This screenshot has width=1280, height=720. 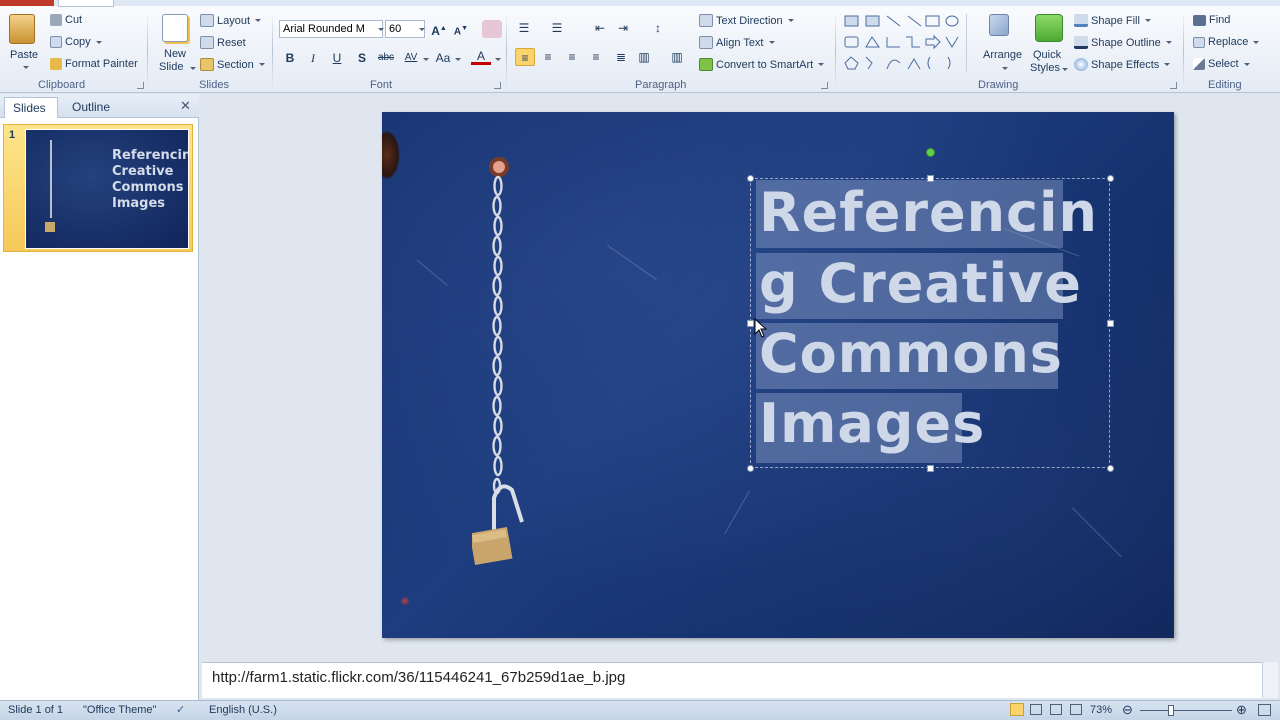 I want to click on paragraph-launcher-icon, so click(x=824, y=85).